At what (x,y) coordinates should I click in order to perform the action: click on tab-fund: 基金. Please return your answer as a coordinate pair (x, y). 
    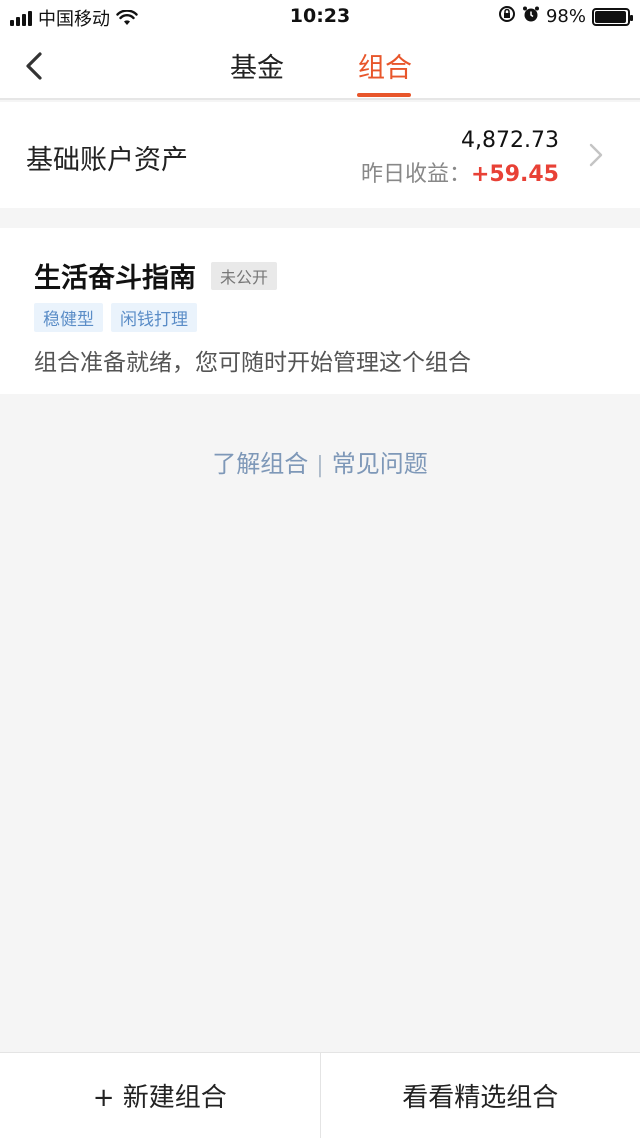
    Looking at the image, I should click on (257, 65).